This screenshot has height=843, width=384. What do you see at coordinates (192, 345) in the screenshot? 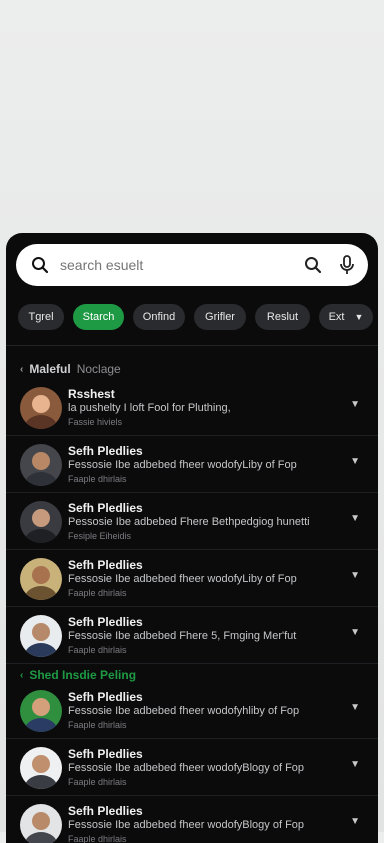
I see `divider` at bounding box center [192, 345].